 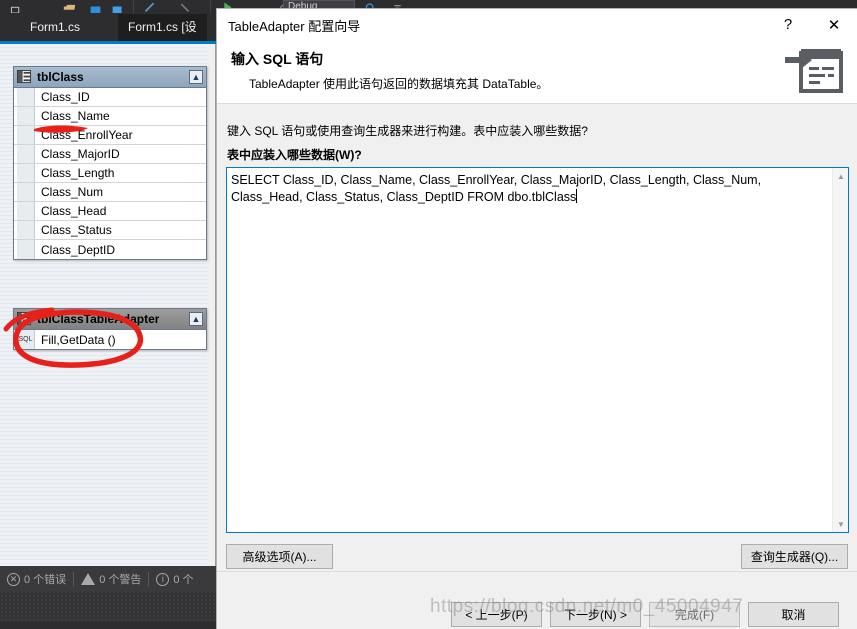 What do you see at coordinates (13, 579) in the screenshot?
I see `error-icon: ✕` at bounding box center [13, 579].